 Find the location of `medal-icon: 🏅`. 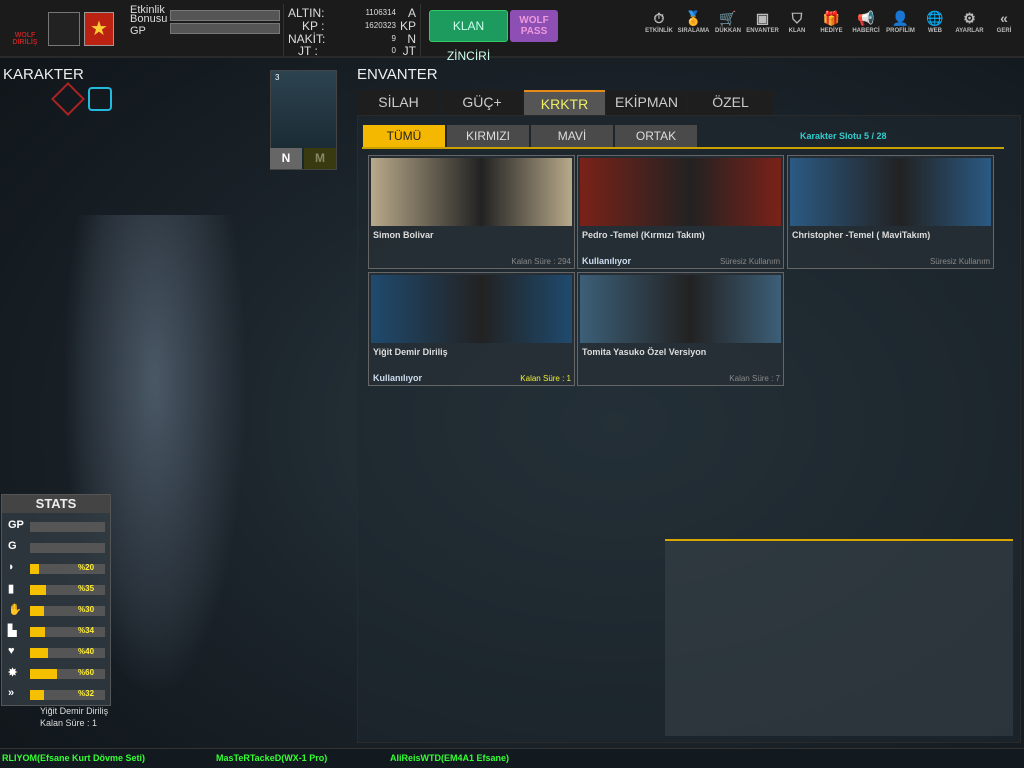

medal-icon: 🏅 is located at coordinates (693, 18).